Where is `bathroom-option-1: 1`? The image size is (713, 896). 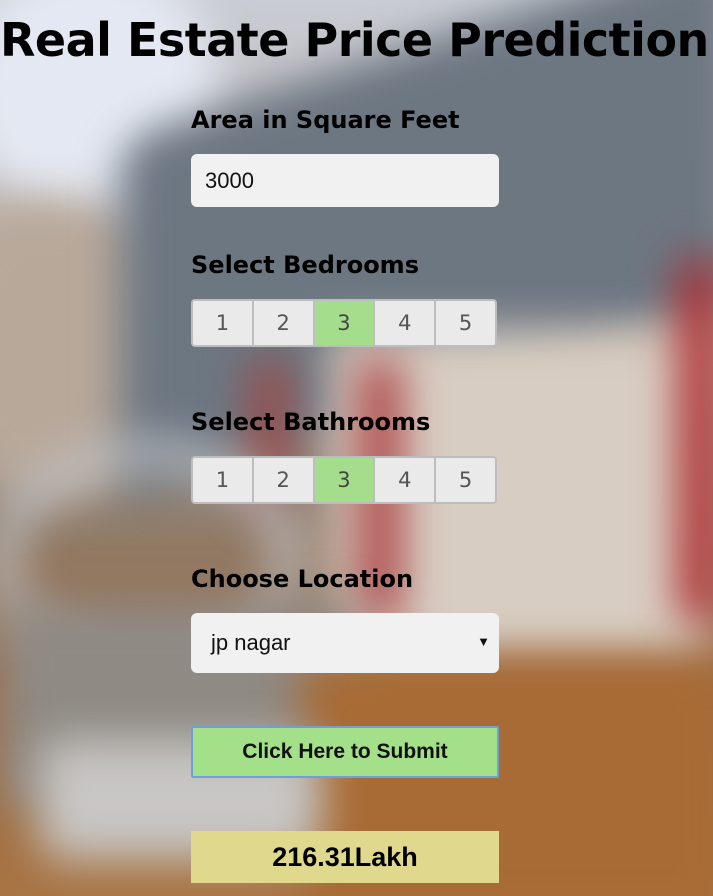 bathroom-option-1: 1 is located at coordinates (223, 480).